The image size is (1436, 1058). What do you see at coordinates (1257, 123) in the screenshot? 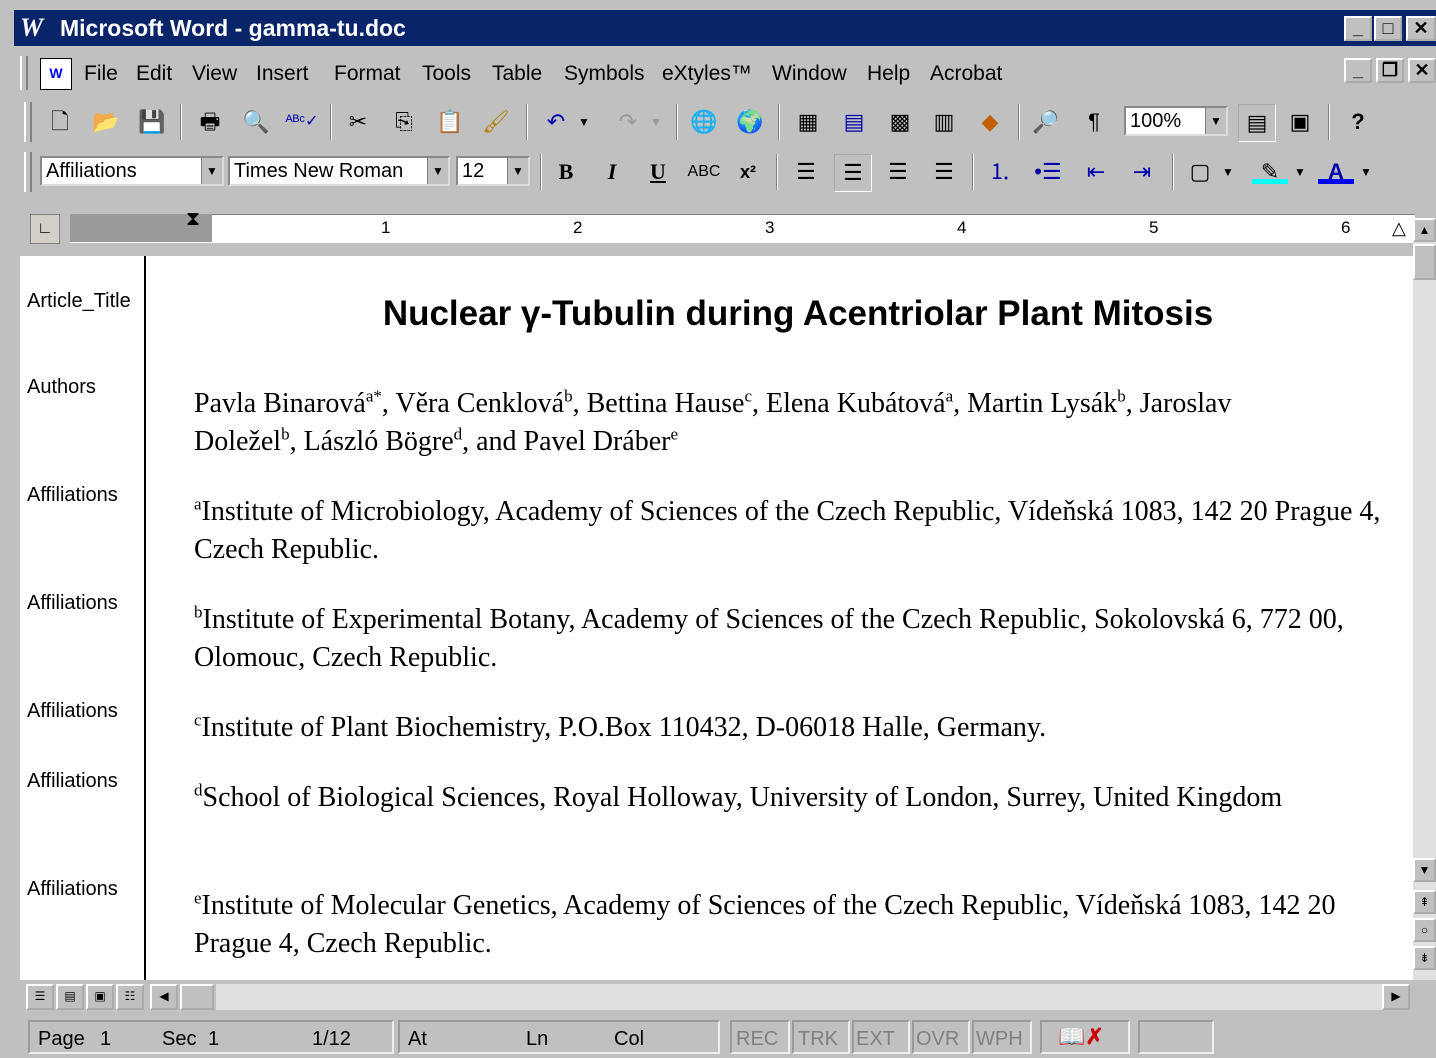
I see `normal-view-icon: ▤` at bounding box center [1257, 123].